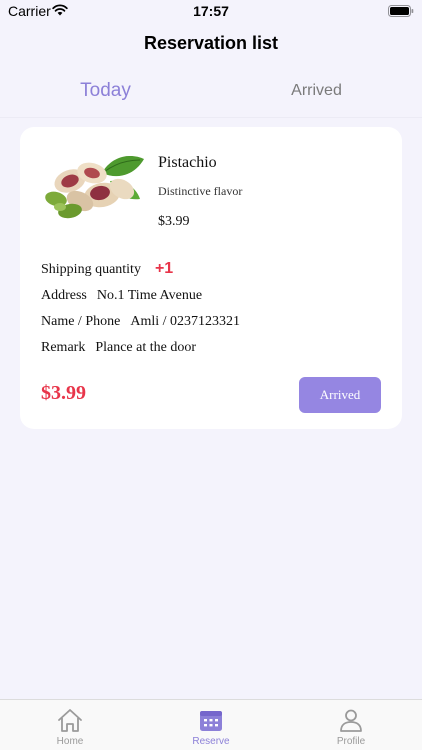 The image size is (422, 750). Describe the element at coordinates (70, 720) in the screenshot. I see `home-icon` at that location.